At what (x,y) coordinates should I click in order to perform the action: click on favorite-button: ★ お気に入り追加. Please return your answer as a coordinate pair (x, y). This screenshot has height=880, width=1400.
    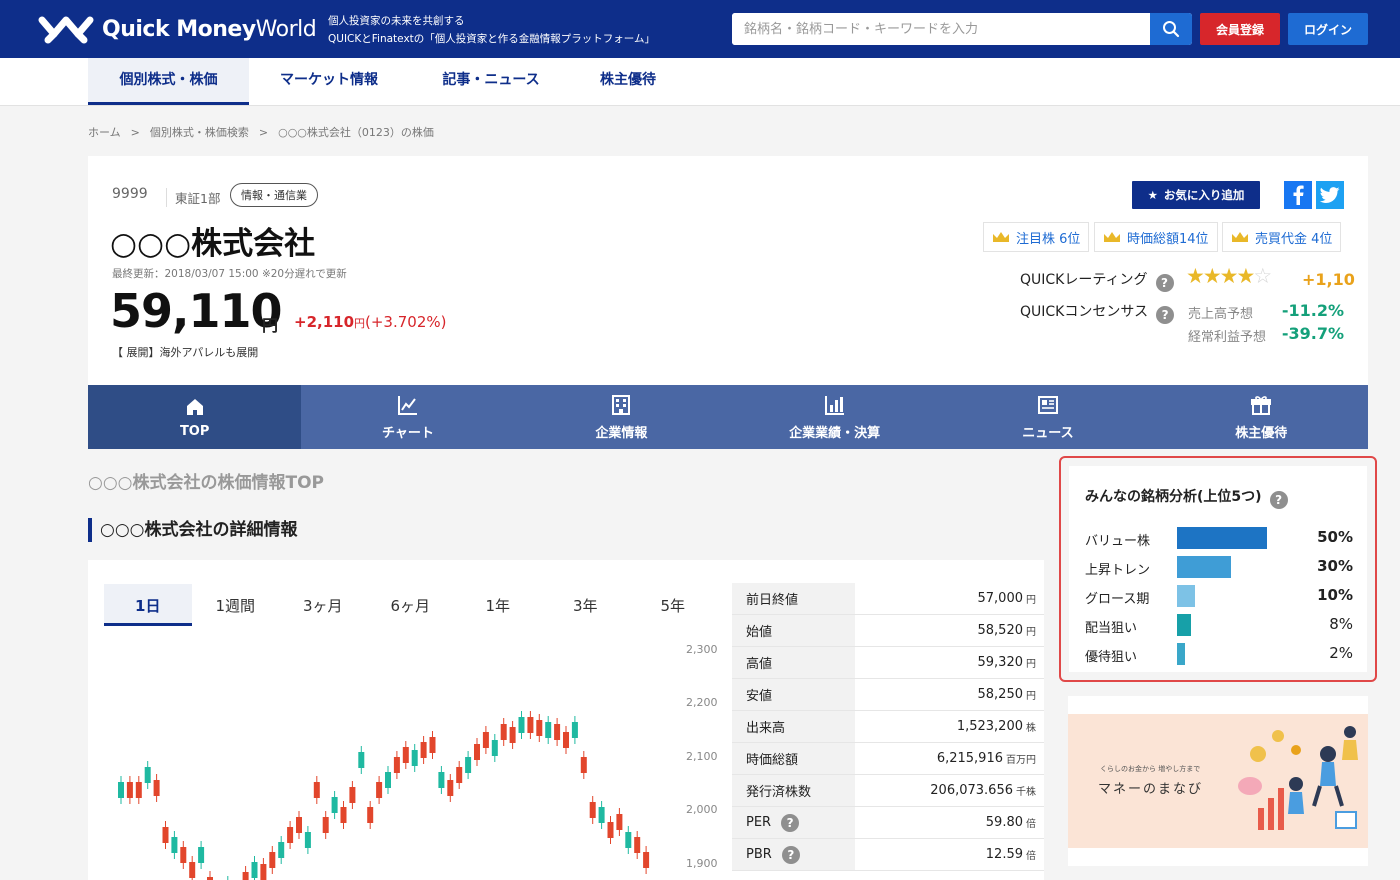
    Looking at the image, I should click on (1196, 195).